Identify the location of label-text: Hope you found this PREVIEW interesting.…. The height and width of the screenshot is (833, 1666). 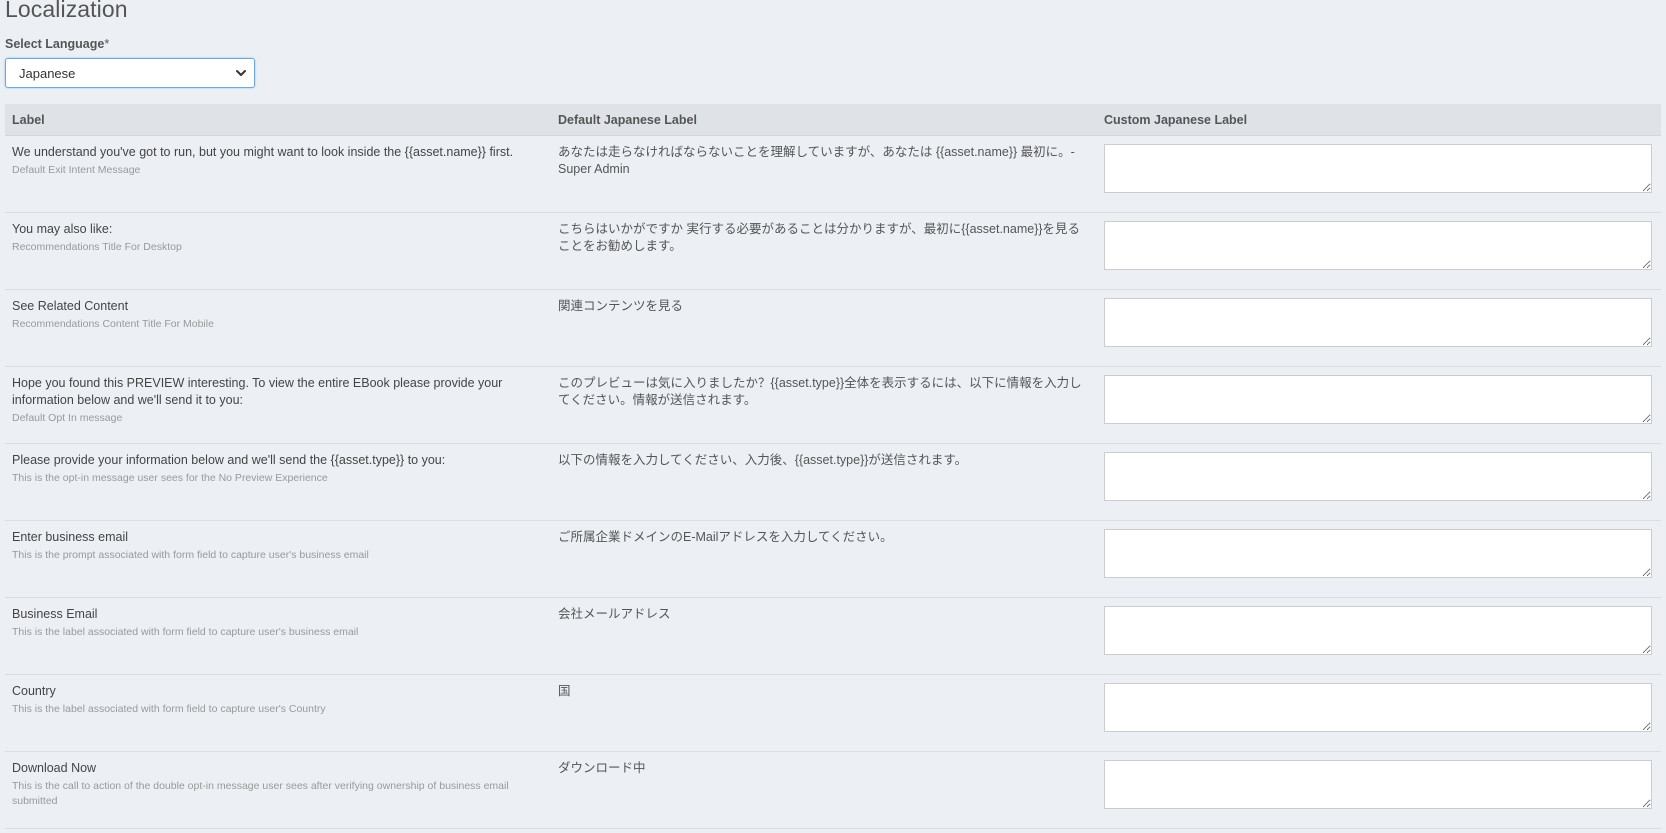
(257, 391).